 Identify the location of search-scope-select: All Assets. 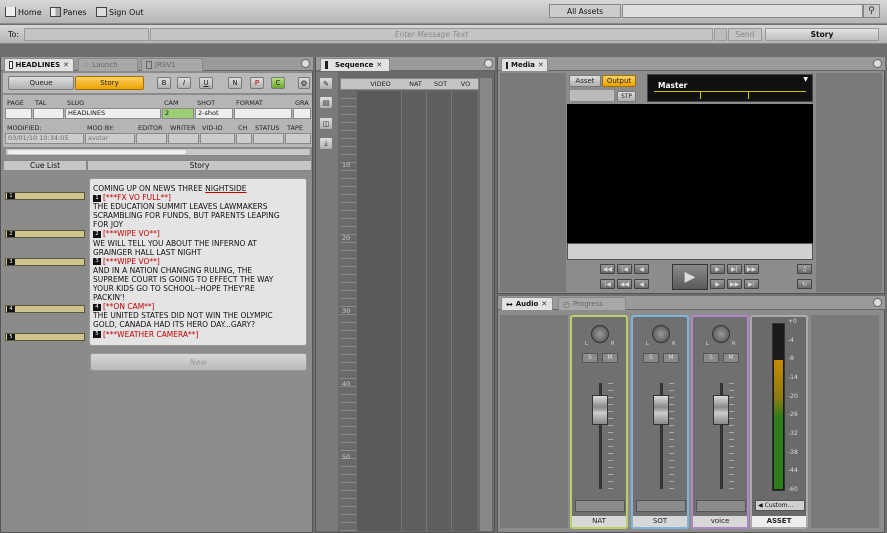
(585, 11).